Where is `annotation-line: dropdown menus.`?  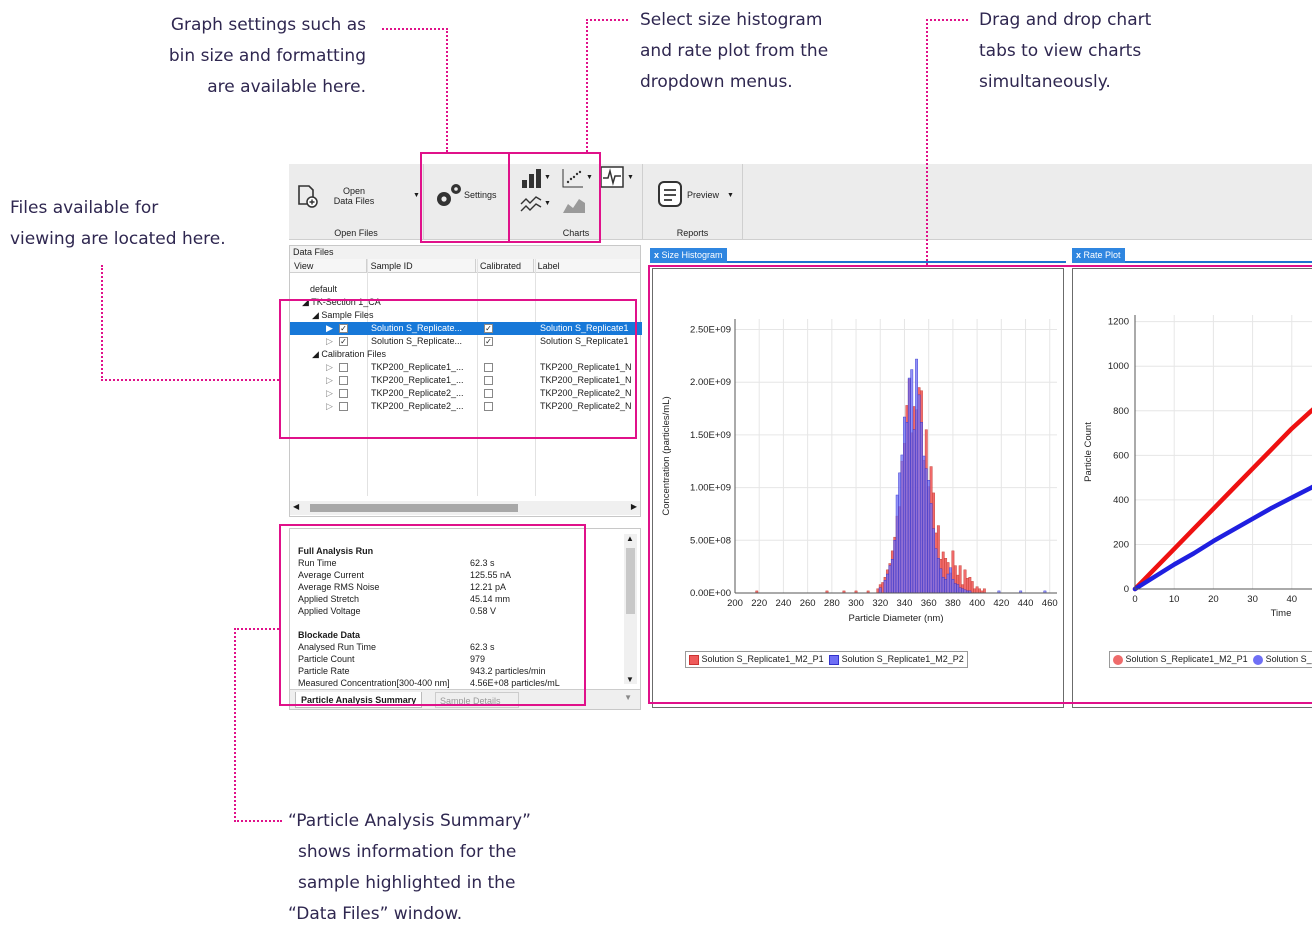 annotation-line: dropdown menus. is located at coordinates (716, 82).